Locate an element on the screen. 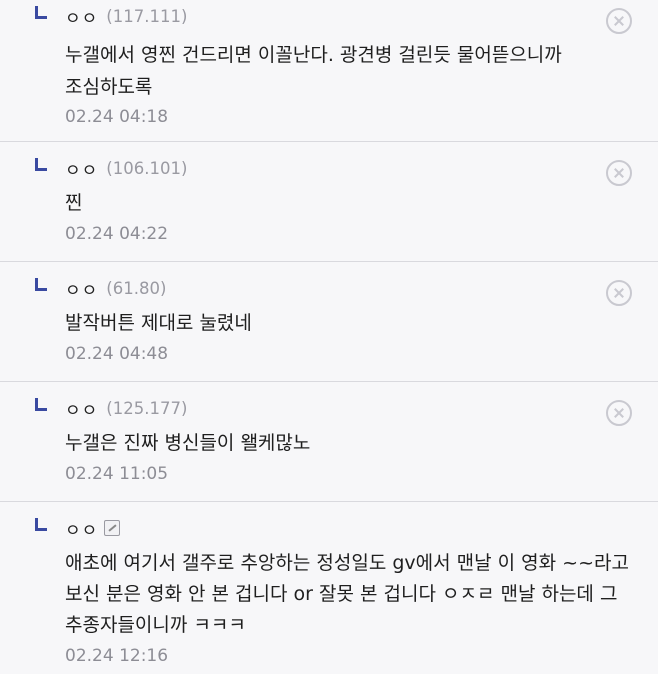  comment-meta: ㅇㅇ (125.177) is located at coordinates (333, 408).